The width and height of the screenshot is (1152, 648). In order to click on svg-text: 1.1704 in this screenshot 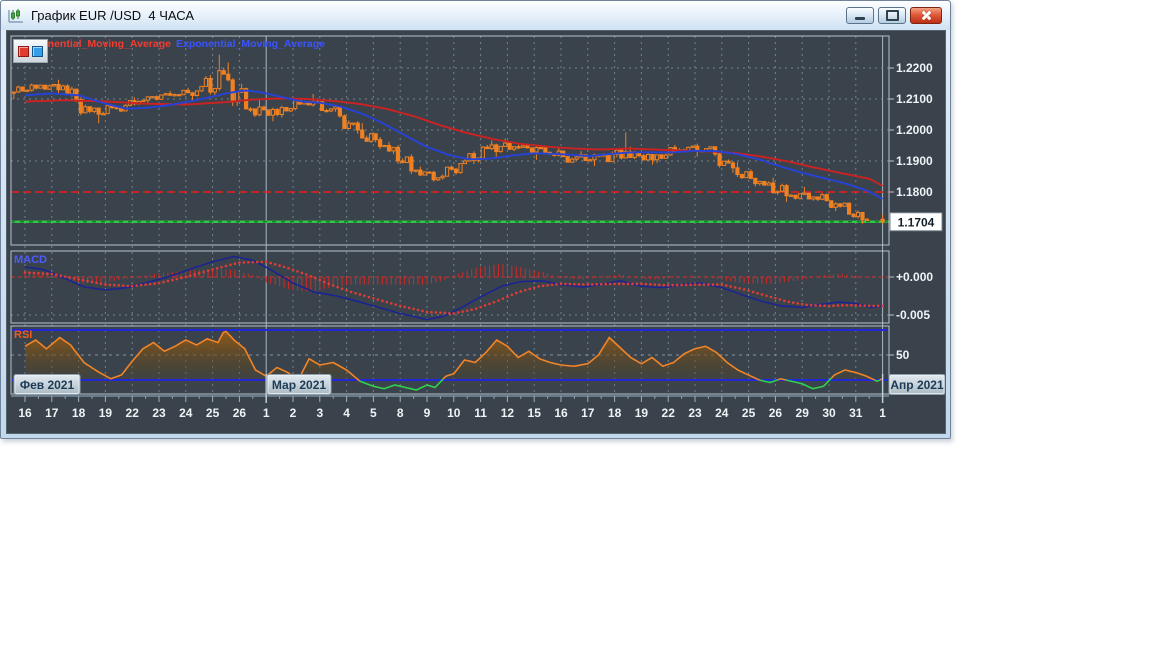, I will do `click(916, 222)`.